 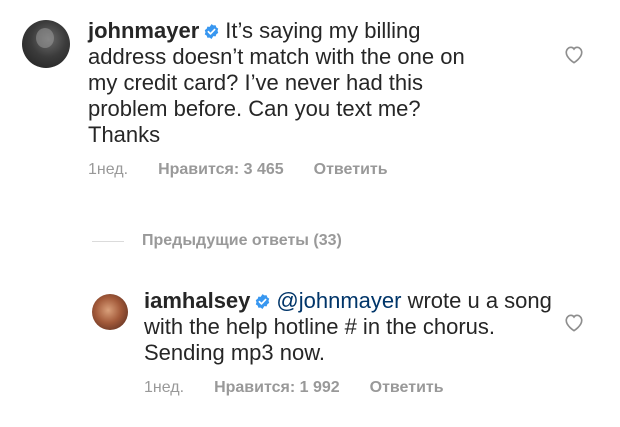 What do you see at coordinates (277, 388) in the screenshot?
I see `reply-likes-count: Нравится: 1 992` at bounding box center [277, 388].